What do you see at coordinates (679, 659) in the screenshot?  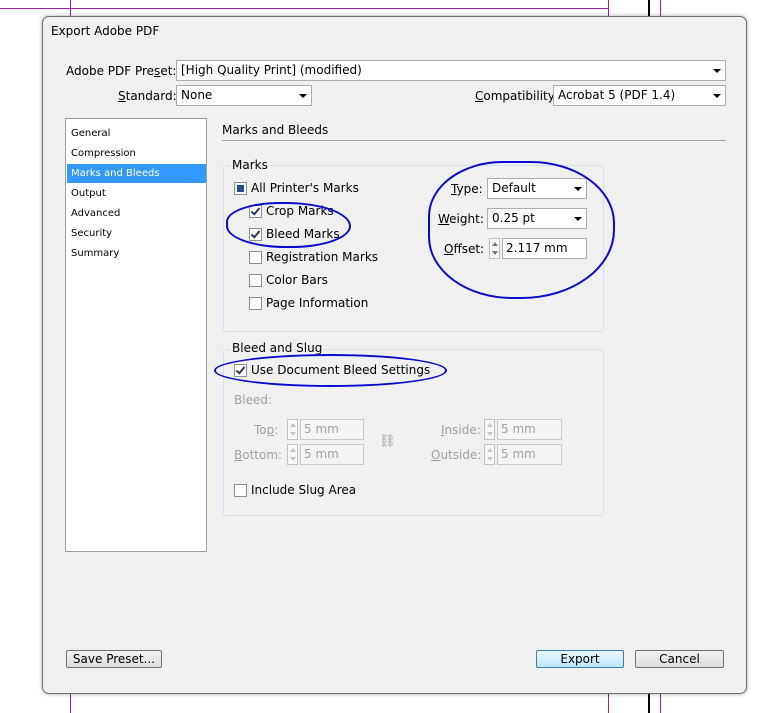 I see `cancel-button: Cancel` at bounding box center [679, 659].